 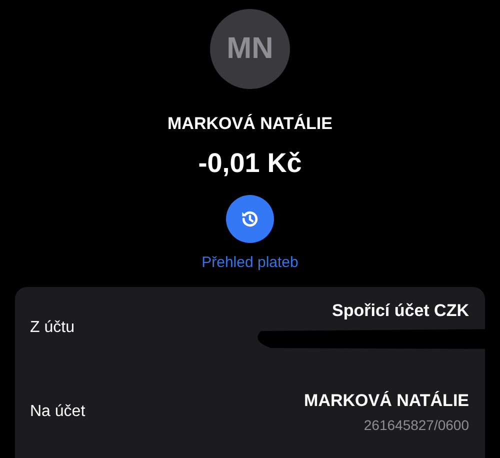 I want to click on detail-value: Spořicí účet CZK, so click(x=400, y=311).